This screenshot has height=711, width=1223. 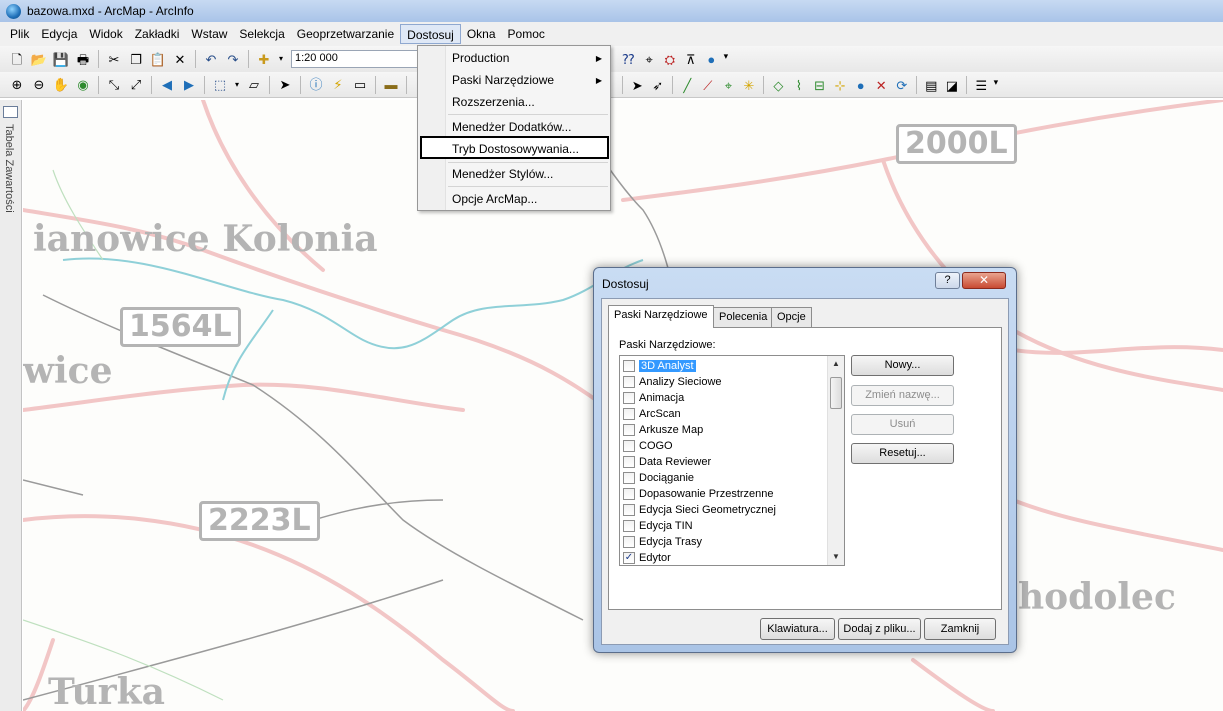 What do you see at coordinates (652, 414) in the screenshot?
I see `toolbar-list-item: ArcScan` at bounding box center [652, 414].